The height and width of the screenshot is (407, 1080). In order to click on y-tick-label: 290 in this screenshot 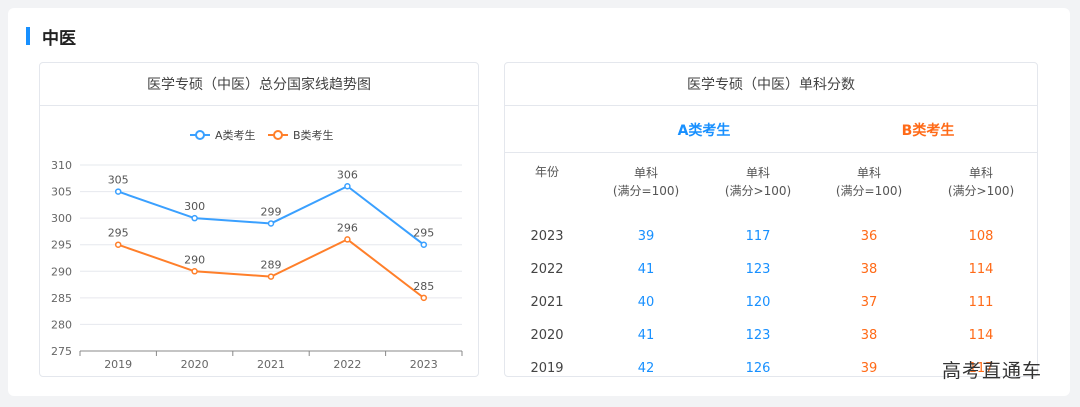, I will do `click(61, 271)`.